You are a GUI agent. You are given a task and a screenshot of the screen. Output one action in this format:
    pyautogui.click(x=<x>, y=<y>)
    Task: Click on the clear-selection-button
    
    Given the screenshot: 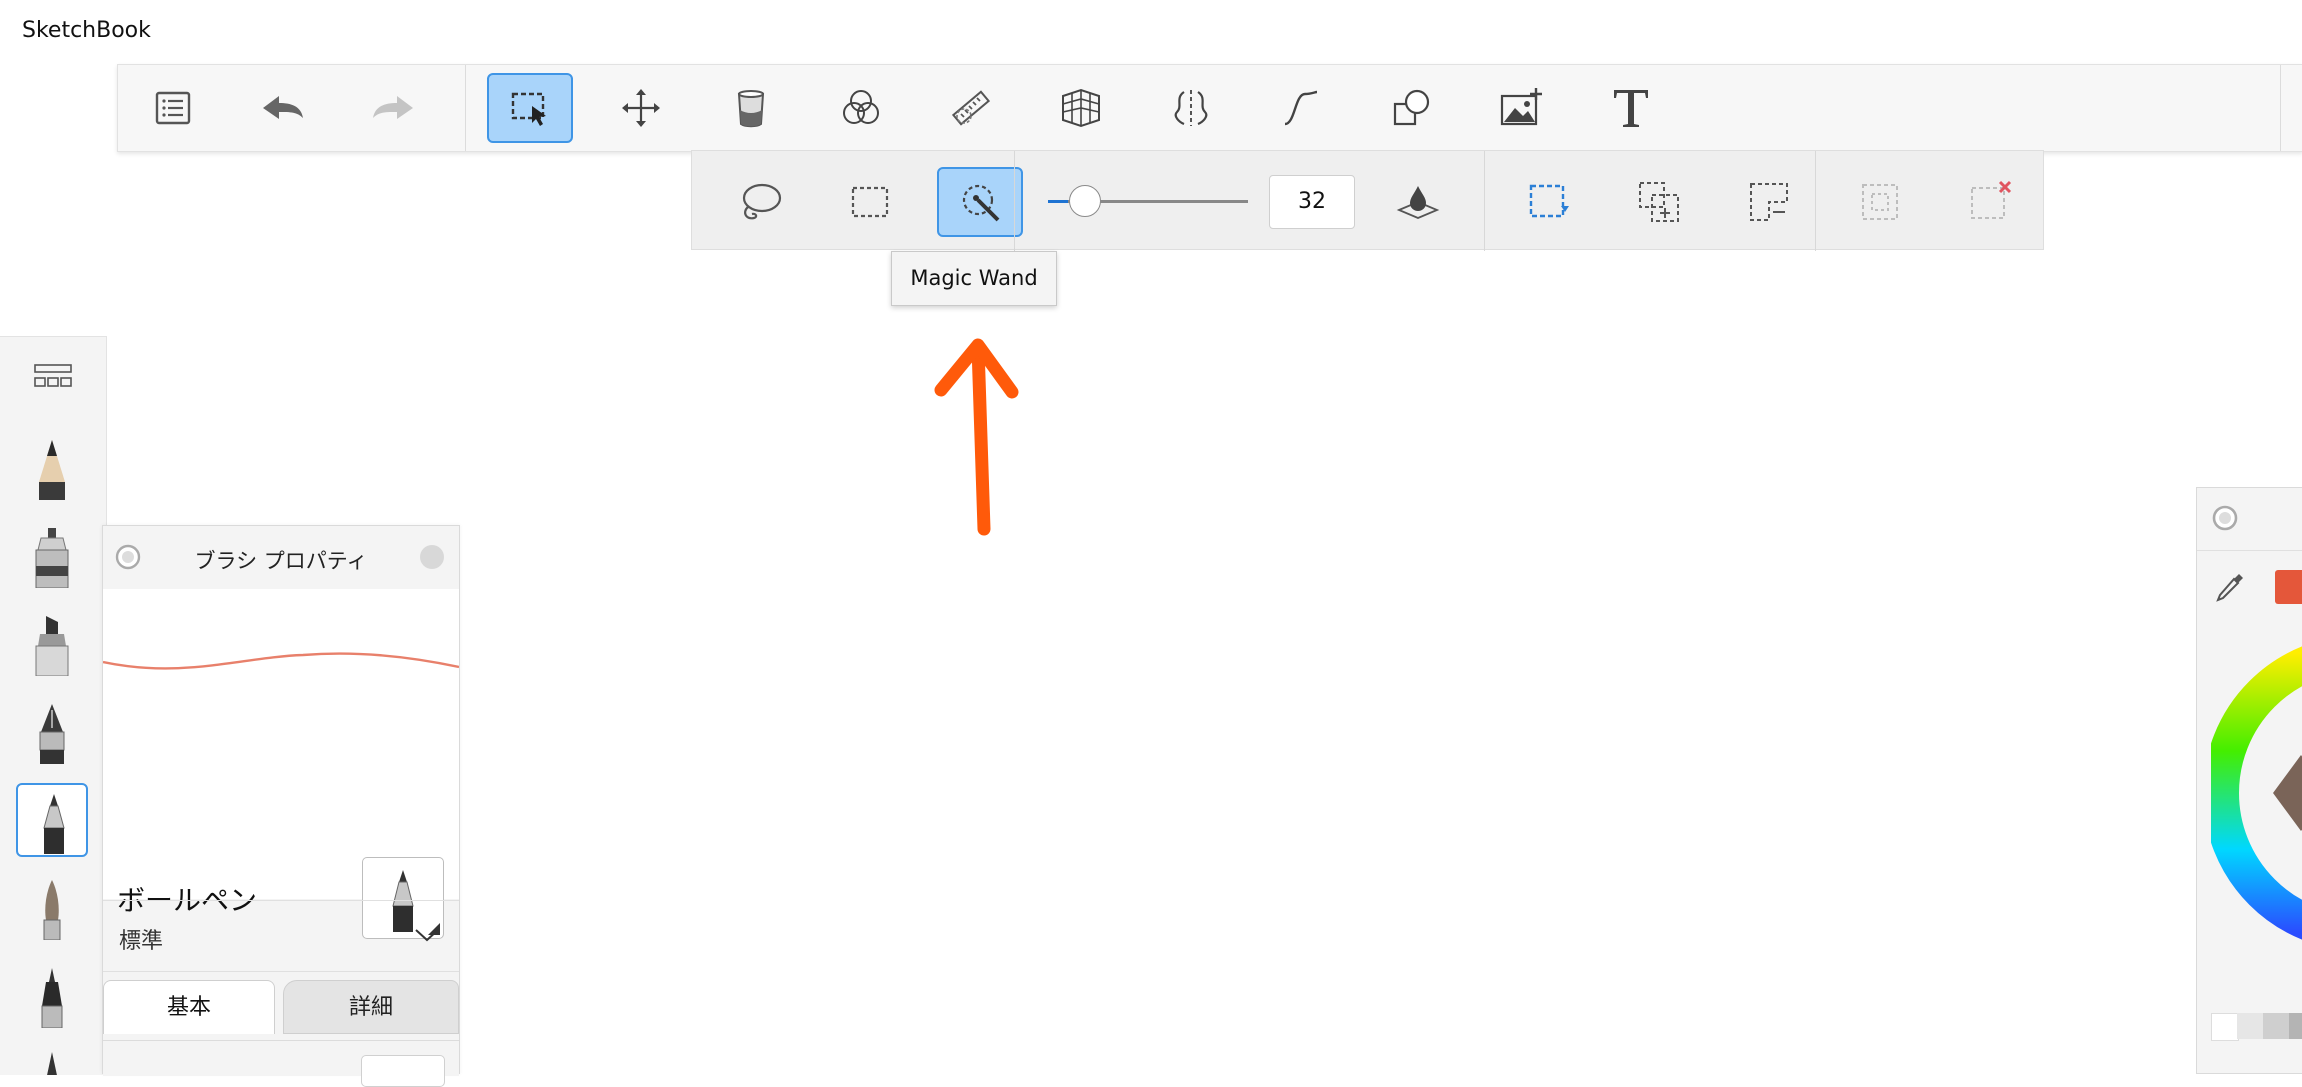 What is the action you would take?
    pyautogui.click(x=1990, y=202)
    